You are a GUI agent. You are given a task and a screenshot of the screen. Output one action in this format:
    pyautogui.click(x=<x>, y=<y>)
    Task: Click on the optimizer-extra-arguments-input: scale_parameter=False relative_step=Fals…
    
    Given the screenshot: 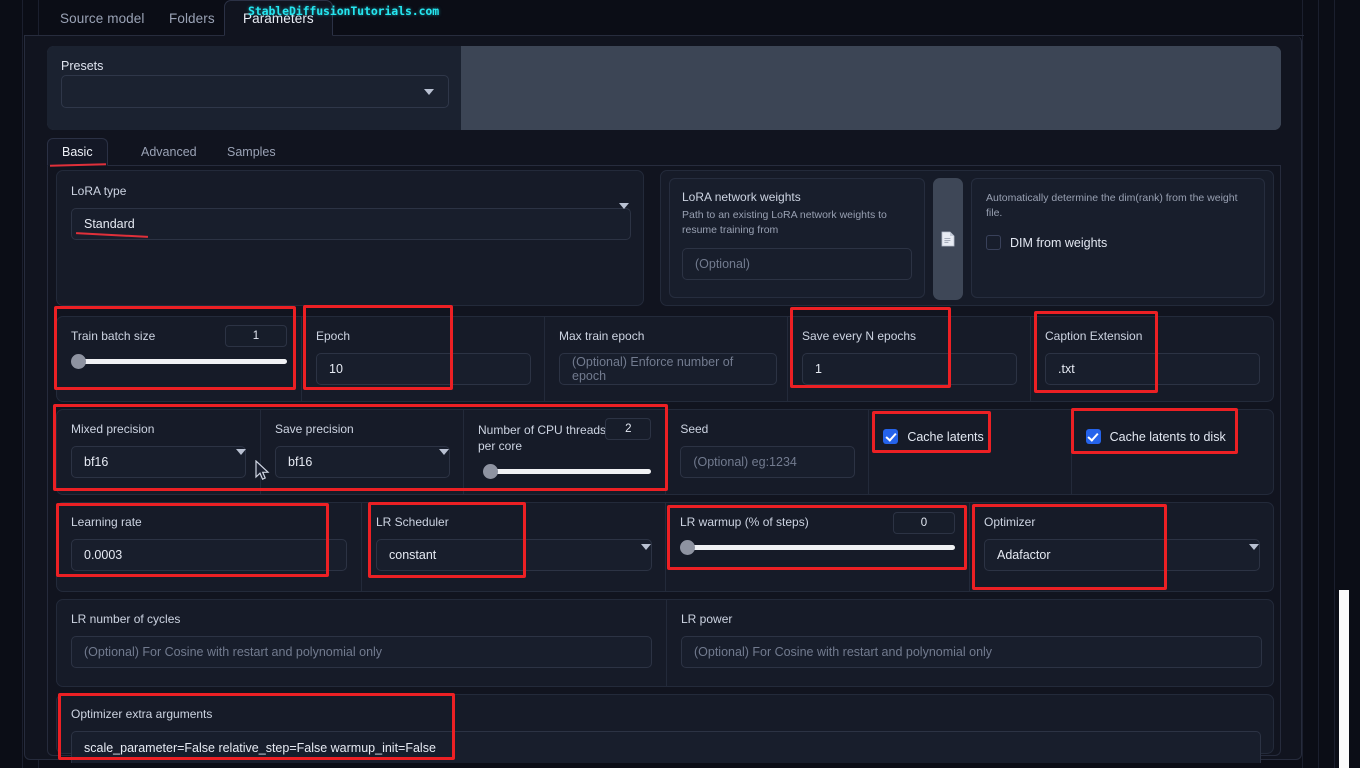 What is the action you would take?
    pyautogui.click(x=666, y=747)
    